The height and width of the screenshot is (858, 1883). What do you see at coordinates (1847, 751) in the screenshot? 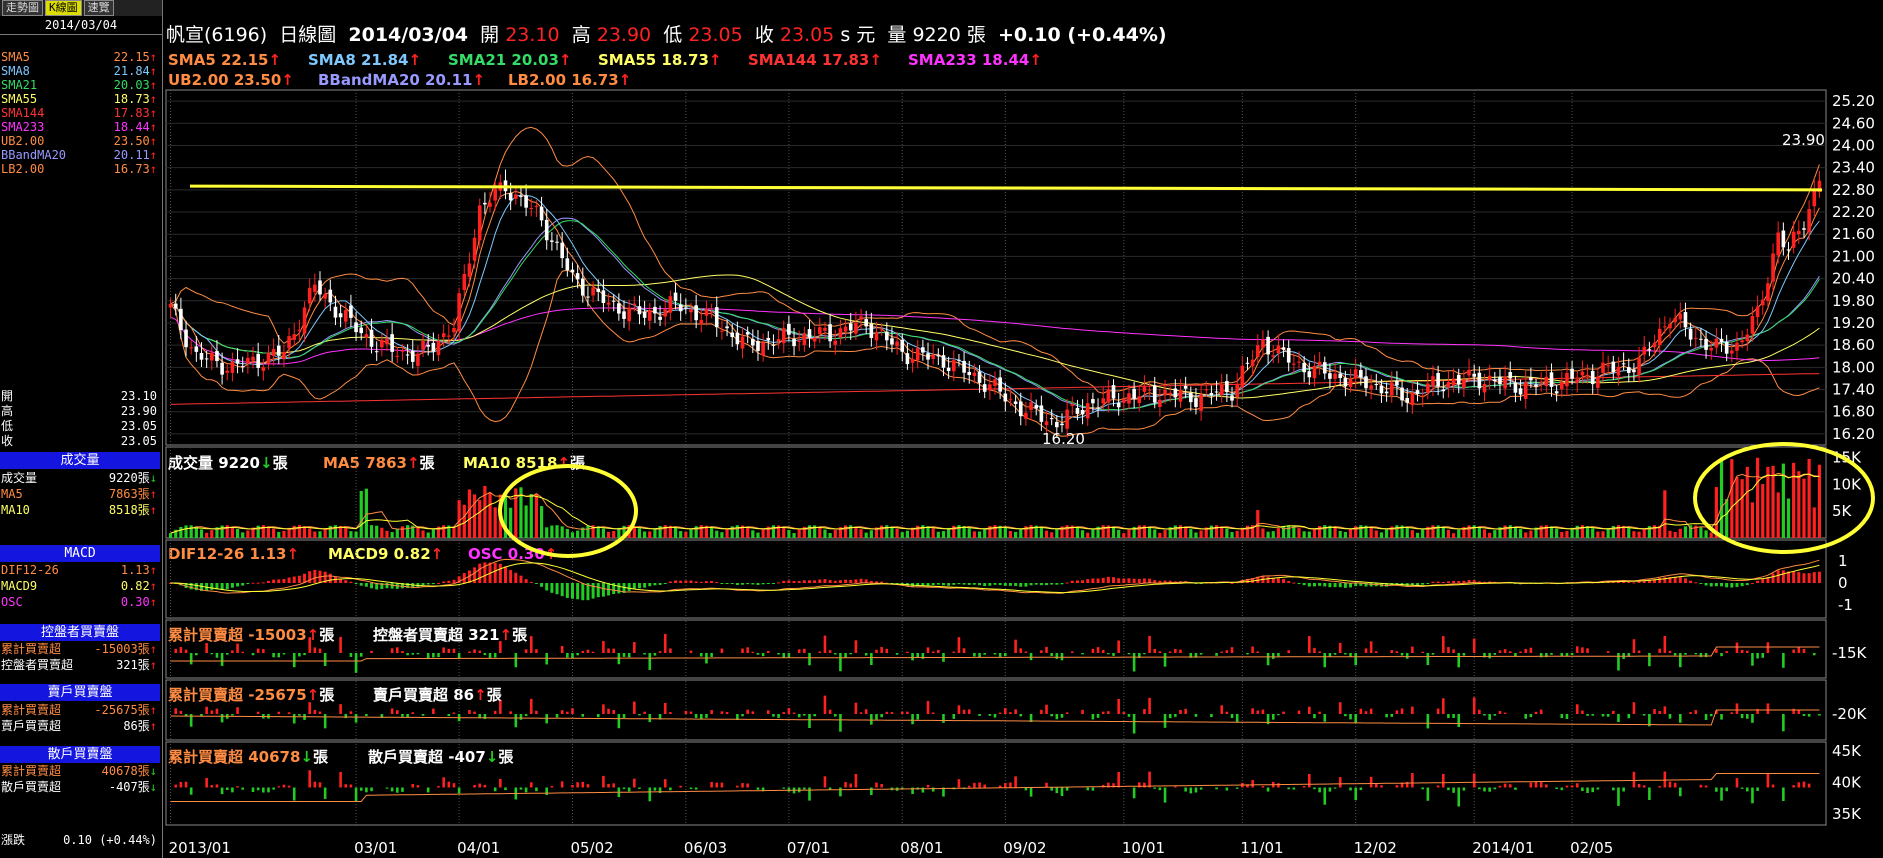
I see `chip-small-tick-label: 45K` at bounding box center [1847, 751].